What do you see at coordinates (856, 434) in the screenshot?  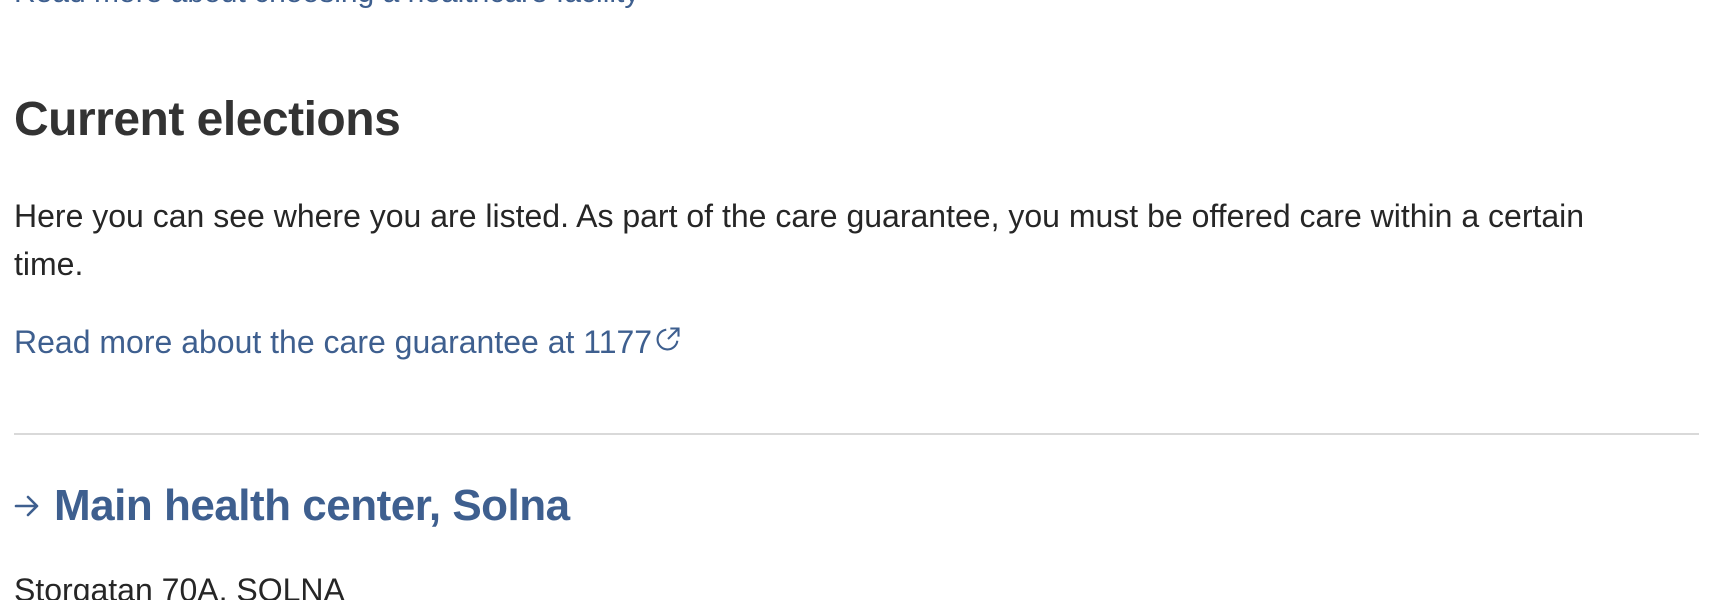 I see `section-divider` at bounding box center [856, 434].